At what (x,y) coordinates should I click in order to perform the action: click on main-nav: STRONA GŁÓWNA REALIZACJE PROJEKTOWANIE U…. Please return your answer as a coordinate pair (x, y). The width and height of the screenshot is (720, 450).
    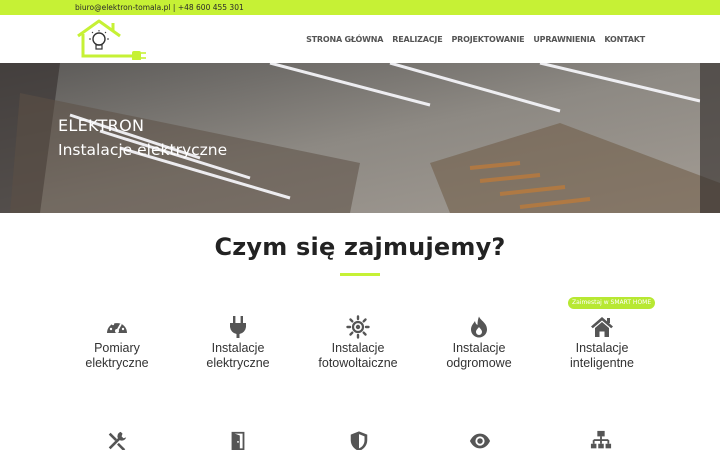
    Looking at the image, I should click on (475, 39).